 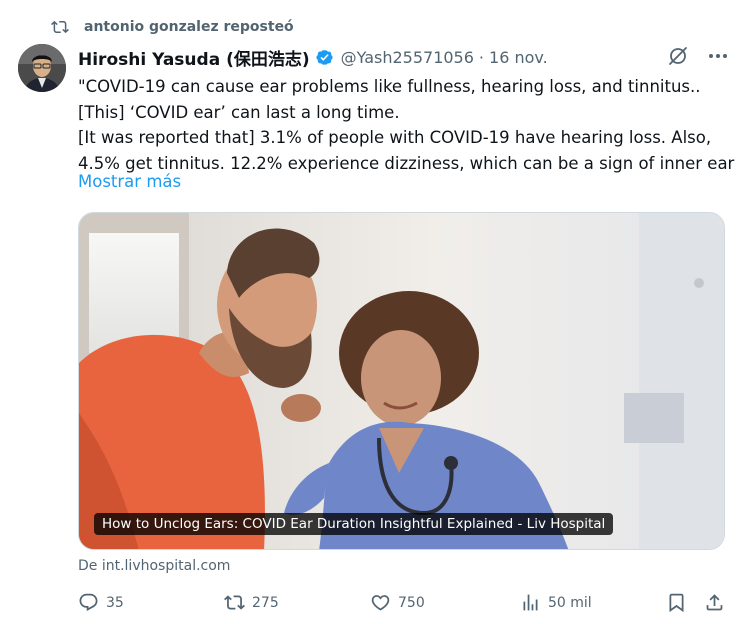 I want to click on like-button: 750, so click(x=397, y=602).